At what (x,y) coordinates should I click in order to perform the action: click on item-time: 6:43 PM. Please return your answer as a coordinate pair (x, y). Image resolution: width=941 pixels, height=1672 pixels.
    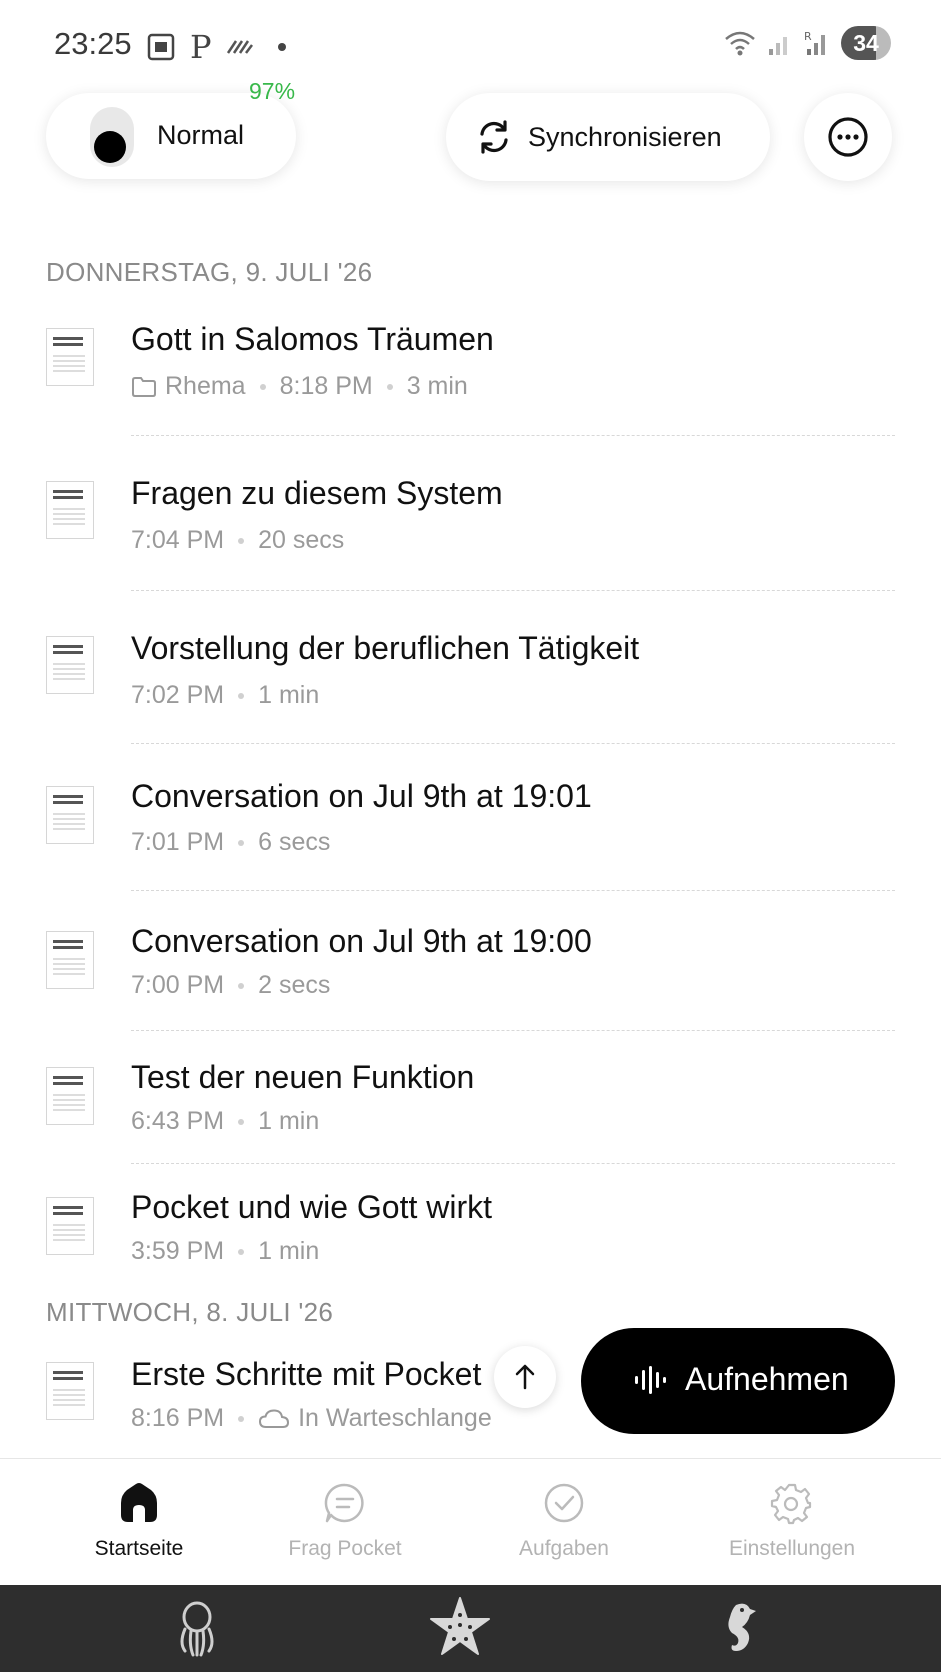
    Looking at the image, I should click on (178, 1121).